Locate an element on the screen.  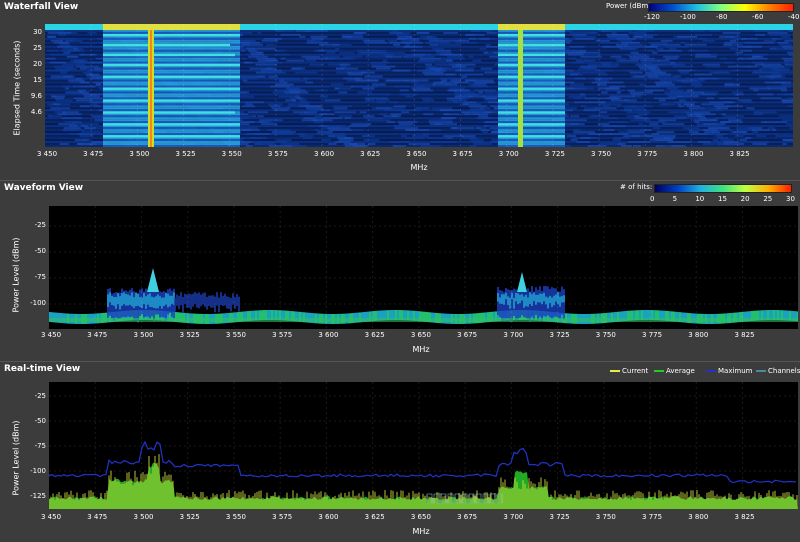
legend-item-maximum: Maximum is located at coordinates (729, 371).